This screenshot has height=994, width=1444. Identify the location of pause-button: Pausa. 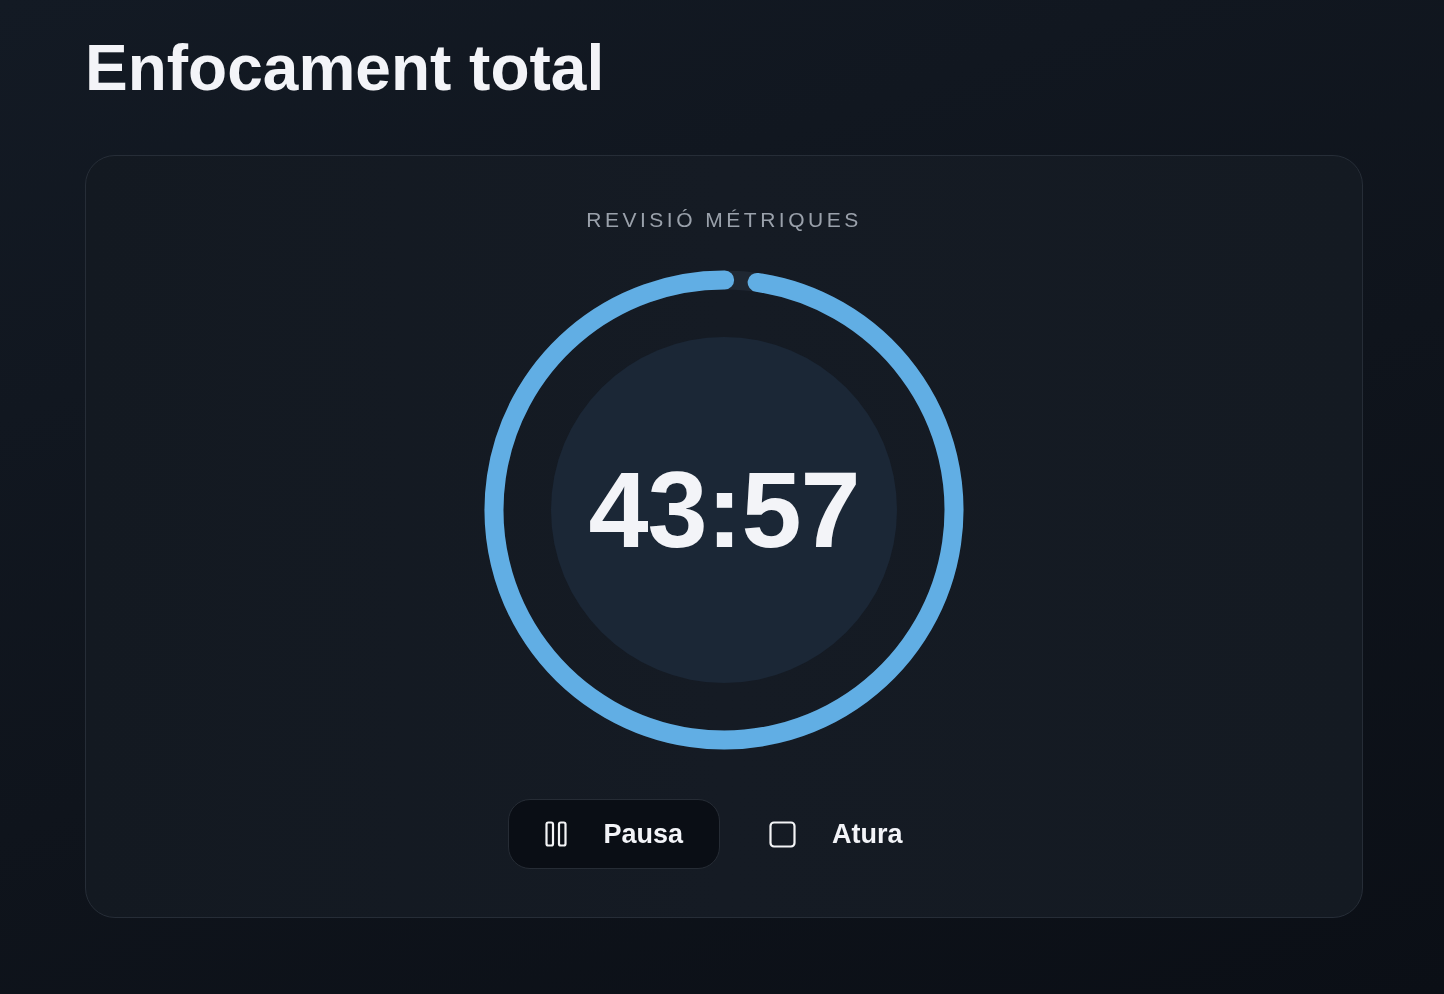
(614, 834).